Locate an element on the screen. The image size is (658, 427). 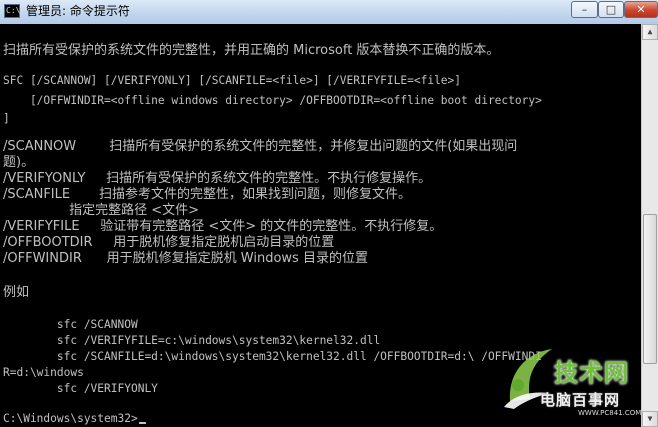
maximize-button: □ is located at coordinates (611, 9).